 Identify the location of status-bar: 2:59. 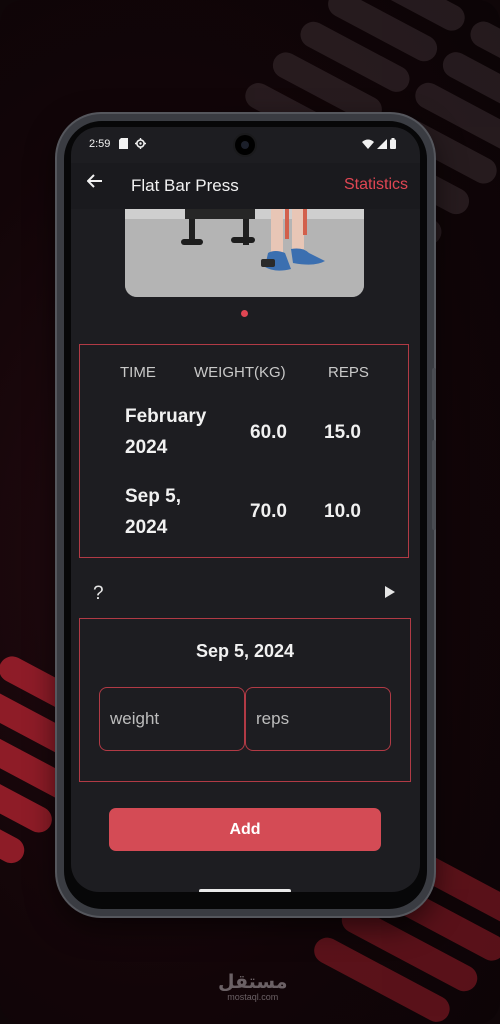
(245, 145).